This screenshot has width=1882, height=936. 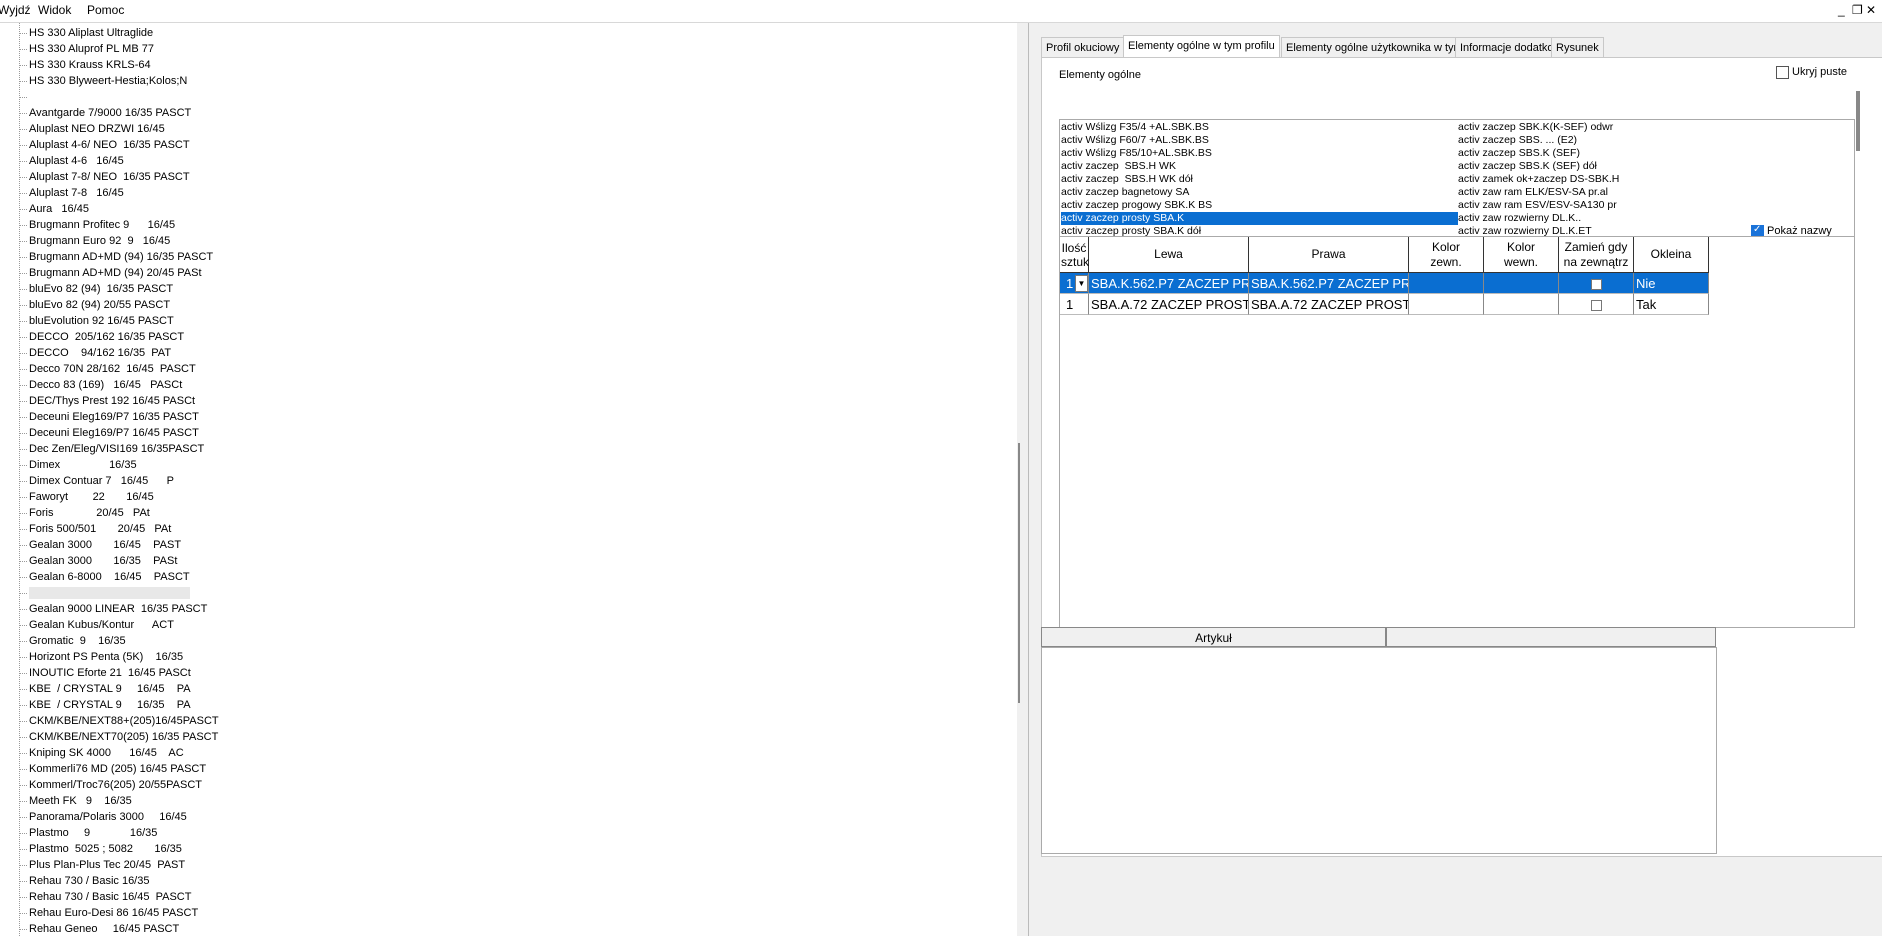 What do you see at coordinates (110, 273) in the screenshot?
I see `tree-item: Brugmann AD+MD (94) 20/45 PASt` at bounding box center [110, 273].